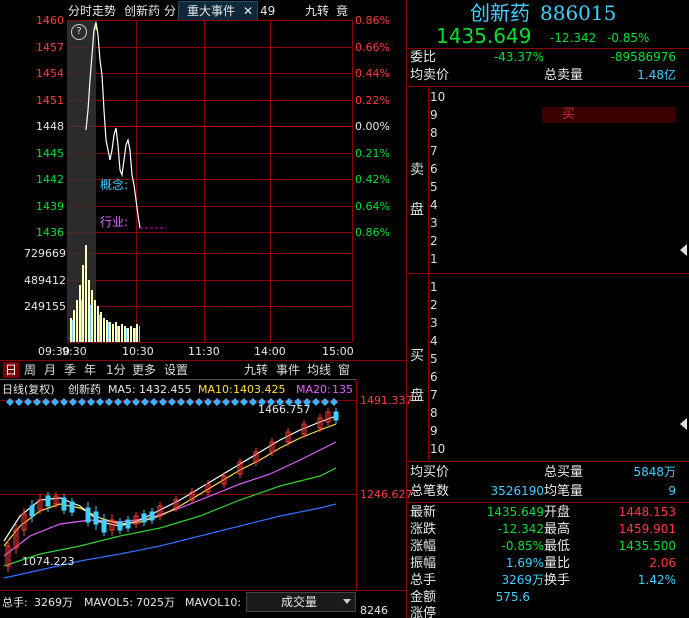 The image size is (689, 618). I want to click on buy-level: 5, so click(434, 359).